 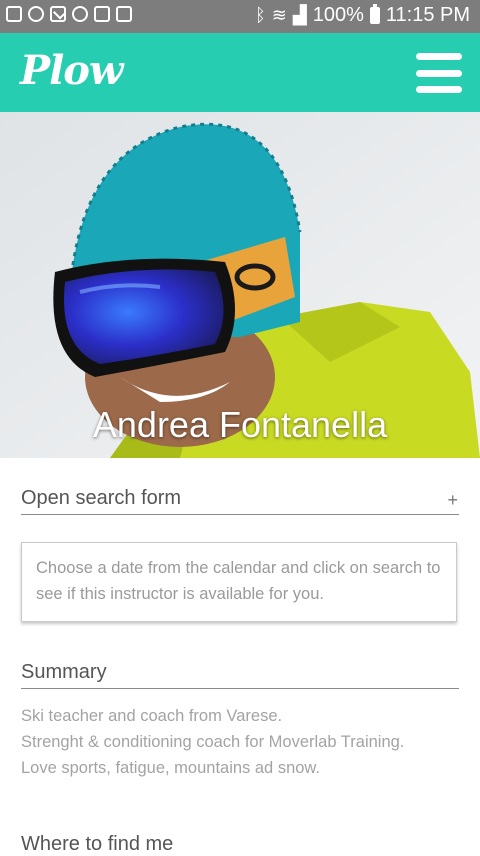 I want to click on gmail-icon, so click(x=58, y=14).